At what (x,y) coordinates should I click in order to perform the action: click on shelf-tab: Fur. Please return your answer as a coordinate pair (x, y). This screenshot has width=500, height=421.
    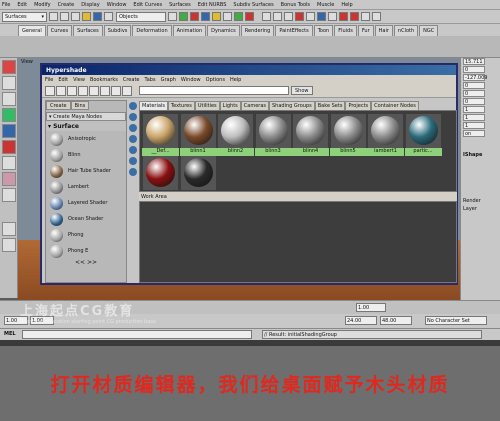
    Looking at the image, I should click on (365, 30).